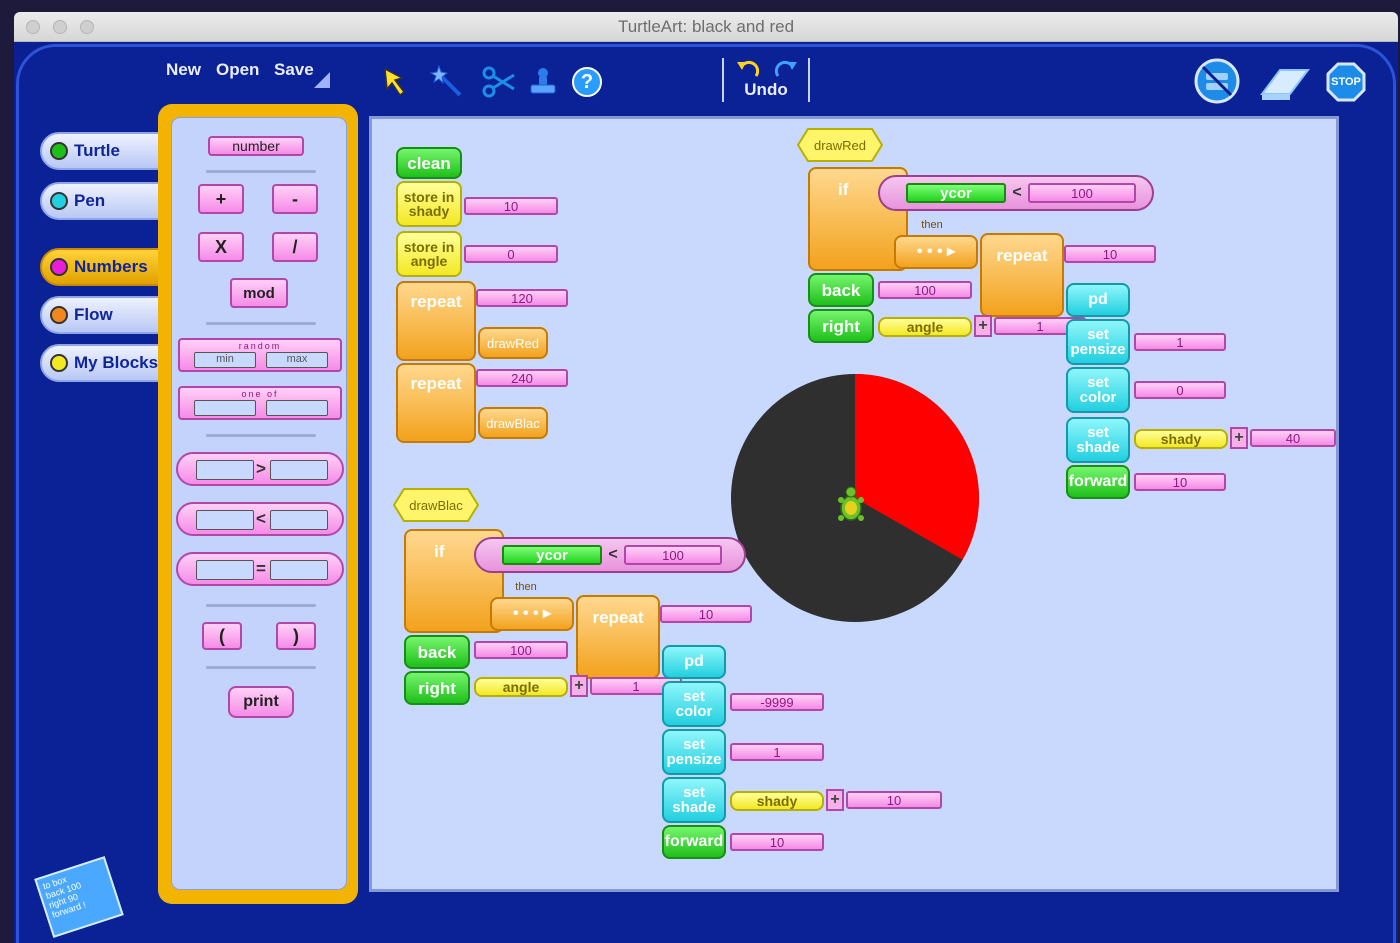 Image resolution: width=1400 pixels, height=943 pixels. What do you see at coordinates (260, 569) in the screenshot?
I see `equals-block: =` at bounding box center [260, 569].